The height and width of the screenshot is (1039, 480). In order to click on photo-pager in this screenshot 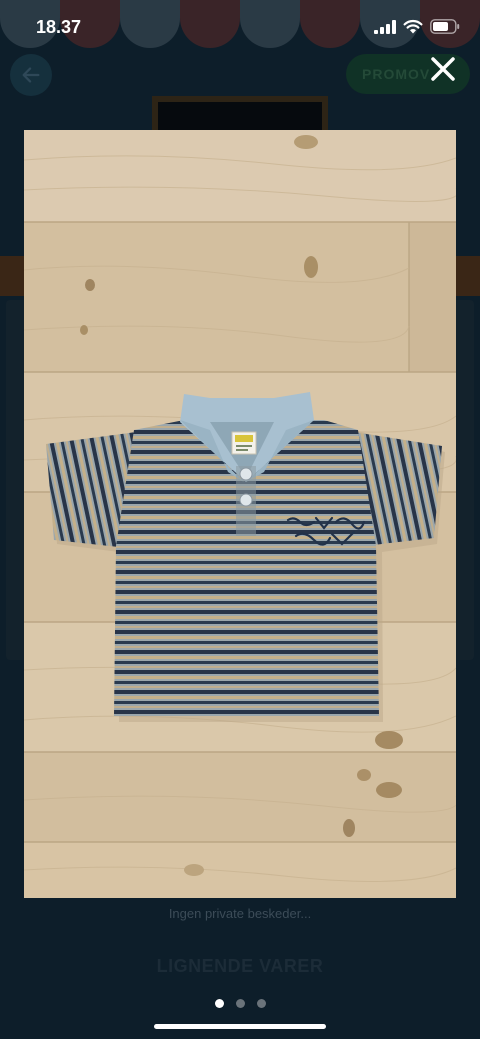, I will do `click(240, 1003)`.